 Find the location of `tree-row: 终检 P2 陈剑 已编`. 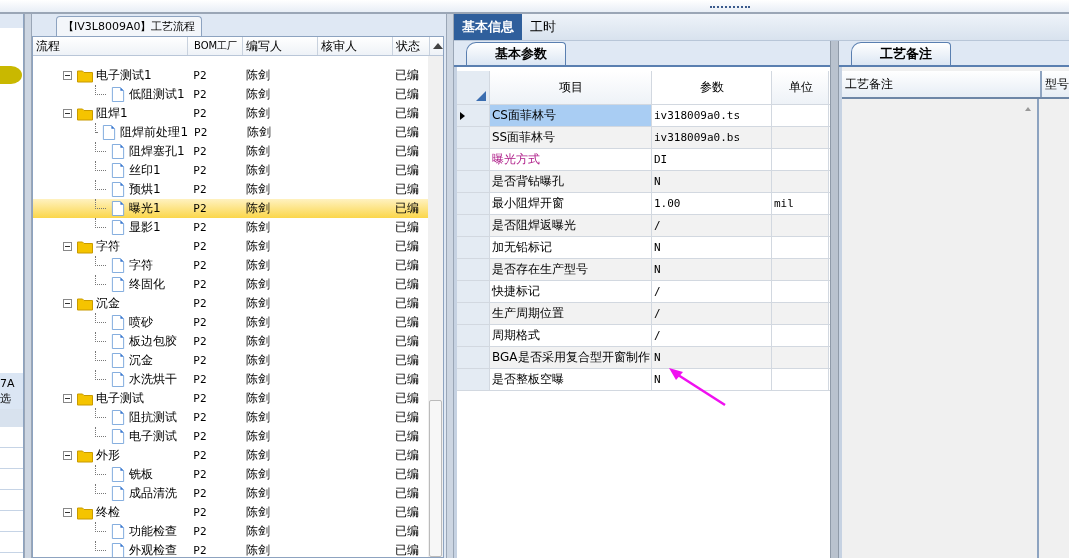

tree-row: 终检 P2 陈剑 已编 is located at coordinates (230, 512).